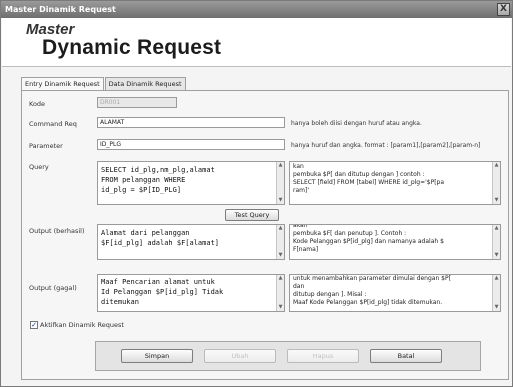  I want to click on header-banner: Master Dynamic Request, so click(256, 42).